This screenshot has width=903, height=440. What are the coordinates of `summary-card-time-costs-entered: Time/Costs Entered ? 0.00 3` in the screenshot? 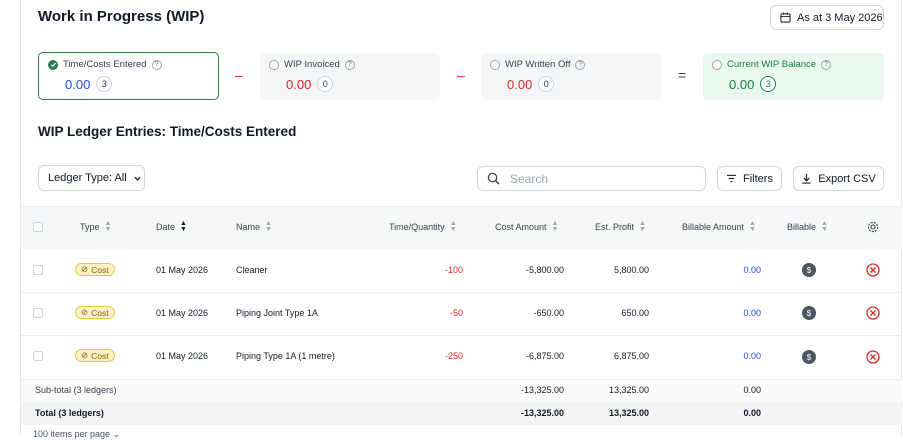 It's located at (128, 76).